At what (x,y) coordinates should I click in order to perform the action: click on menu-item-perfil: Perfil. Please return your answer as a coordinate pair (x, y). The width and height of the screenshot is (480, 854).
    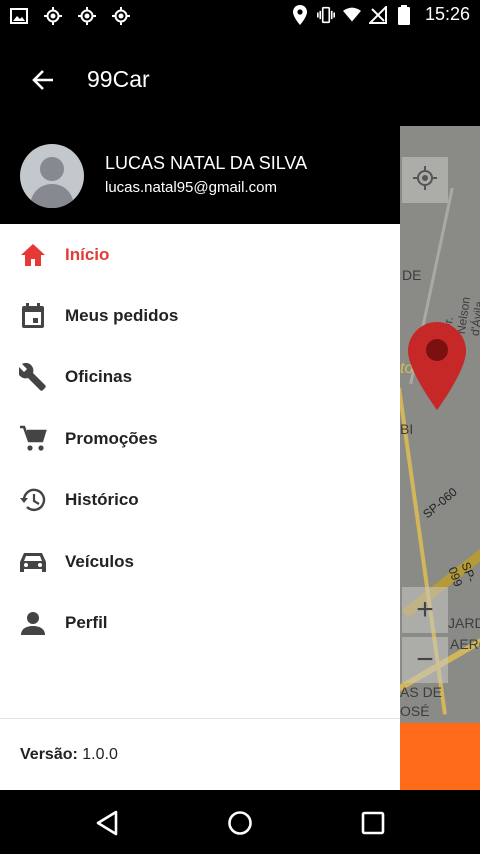
    Looking at the image, I should click on (200, 622).